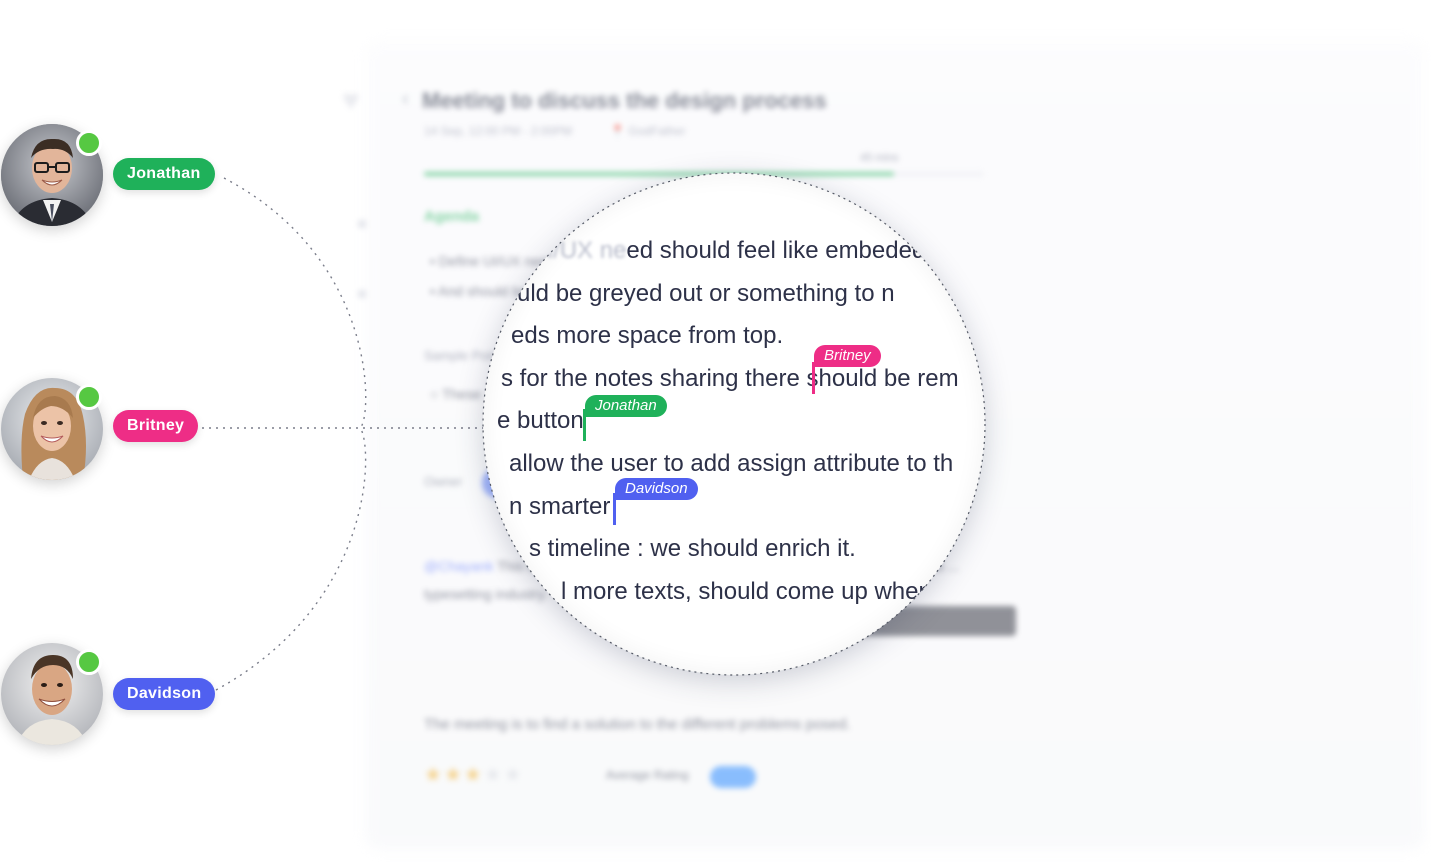 This screenshot has width=1431, height=863. I want to click on connector-line-davidson, so click(291, 559).